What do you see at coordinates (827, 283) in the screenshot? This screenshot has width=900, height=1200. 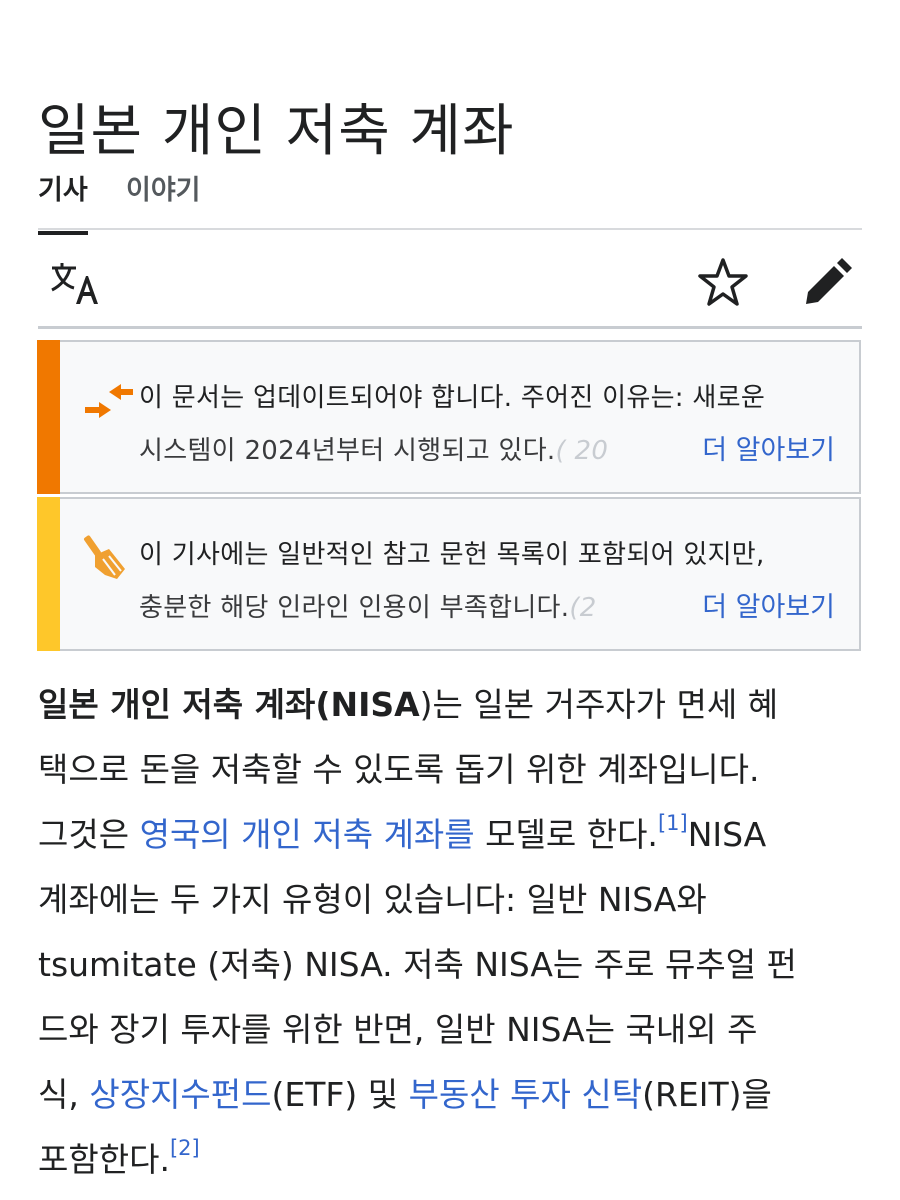 I see `pencil-icon` at bounding box center [827, 283].